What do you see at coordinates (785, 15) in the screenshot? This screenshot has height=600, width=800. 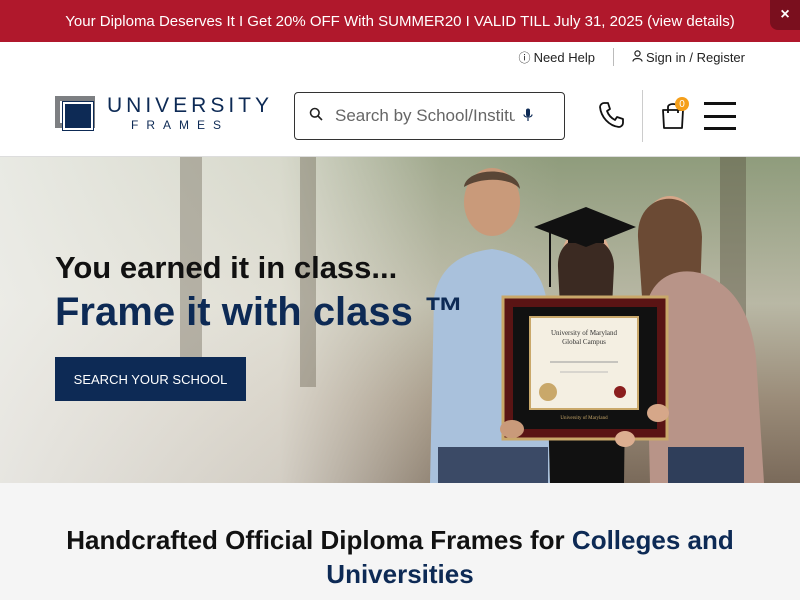 I see `close-icon: ×` at bounding box center [785, 15].